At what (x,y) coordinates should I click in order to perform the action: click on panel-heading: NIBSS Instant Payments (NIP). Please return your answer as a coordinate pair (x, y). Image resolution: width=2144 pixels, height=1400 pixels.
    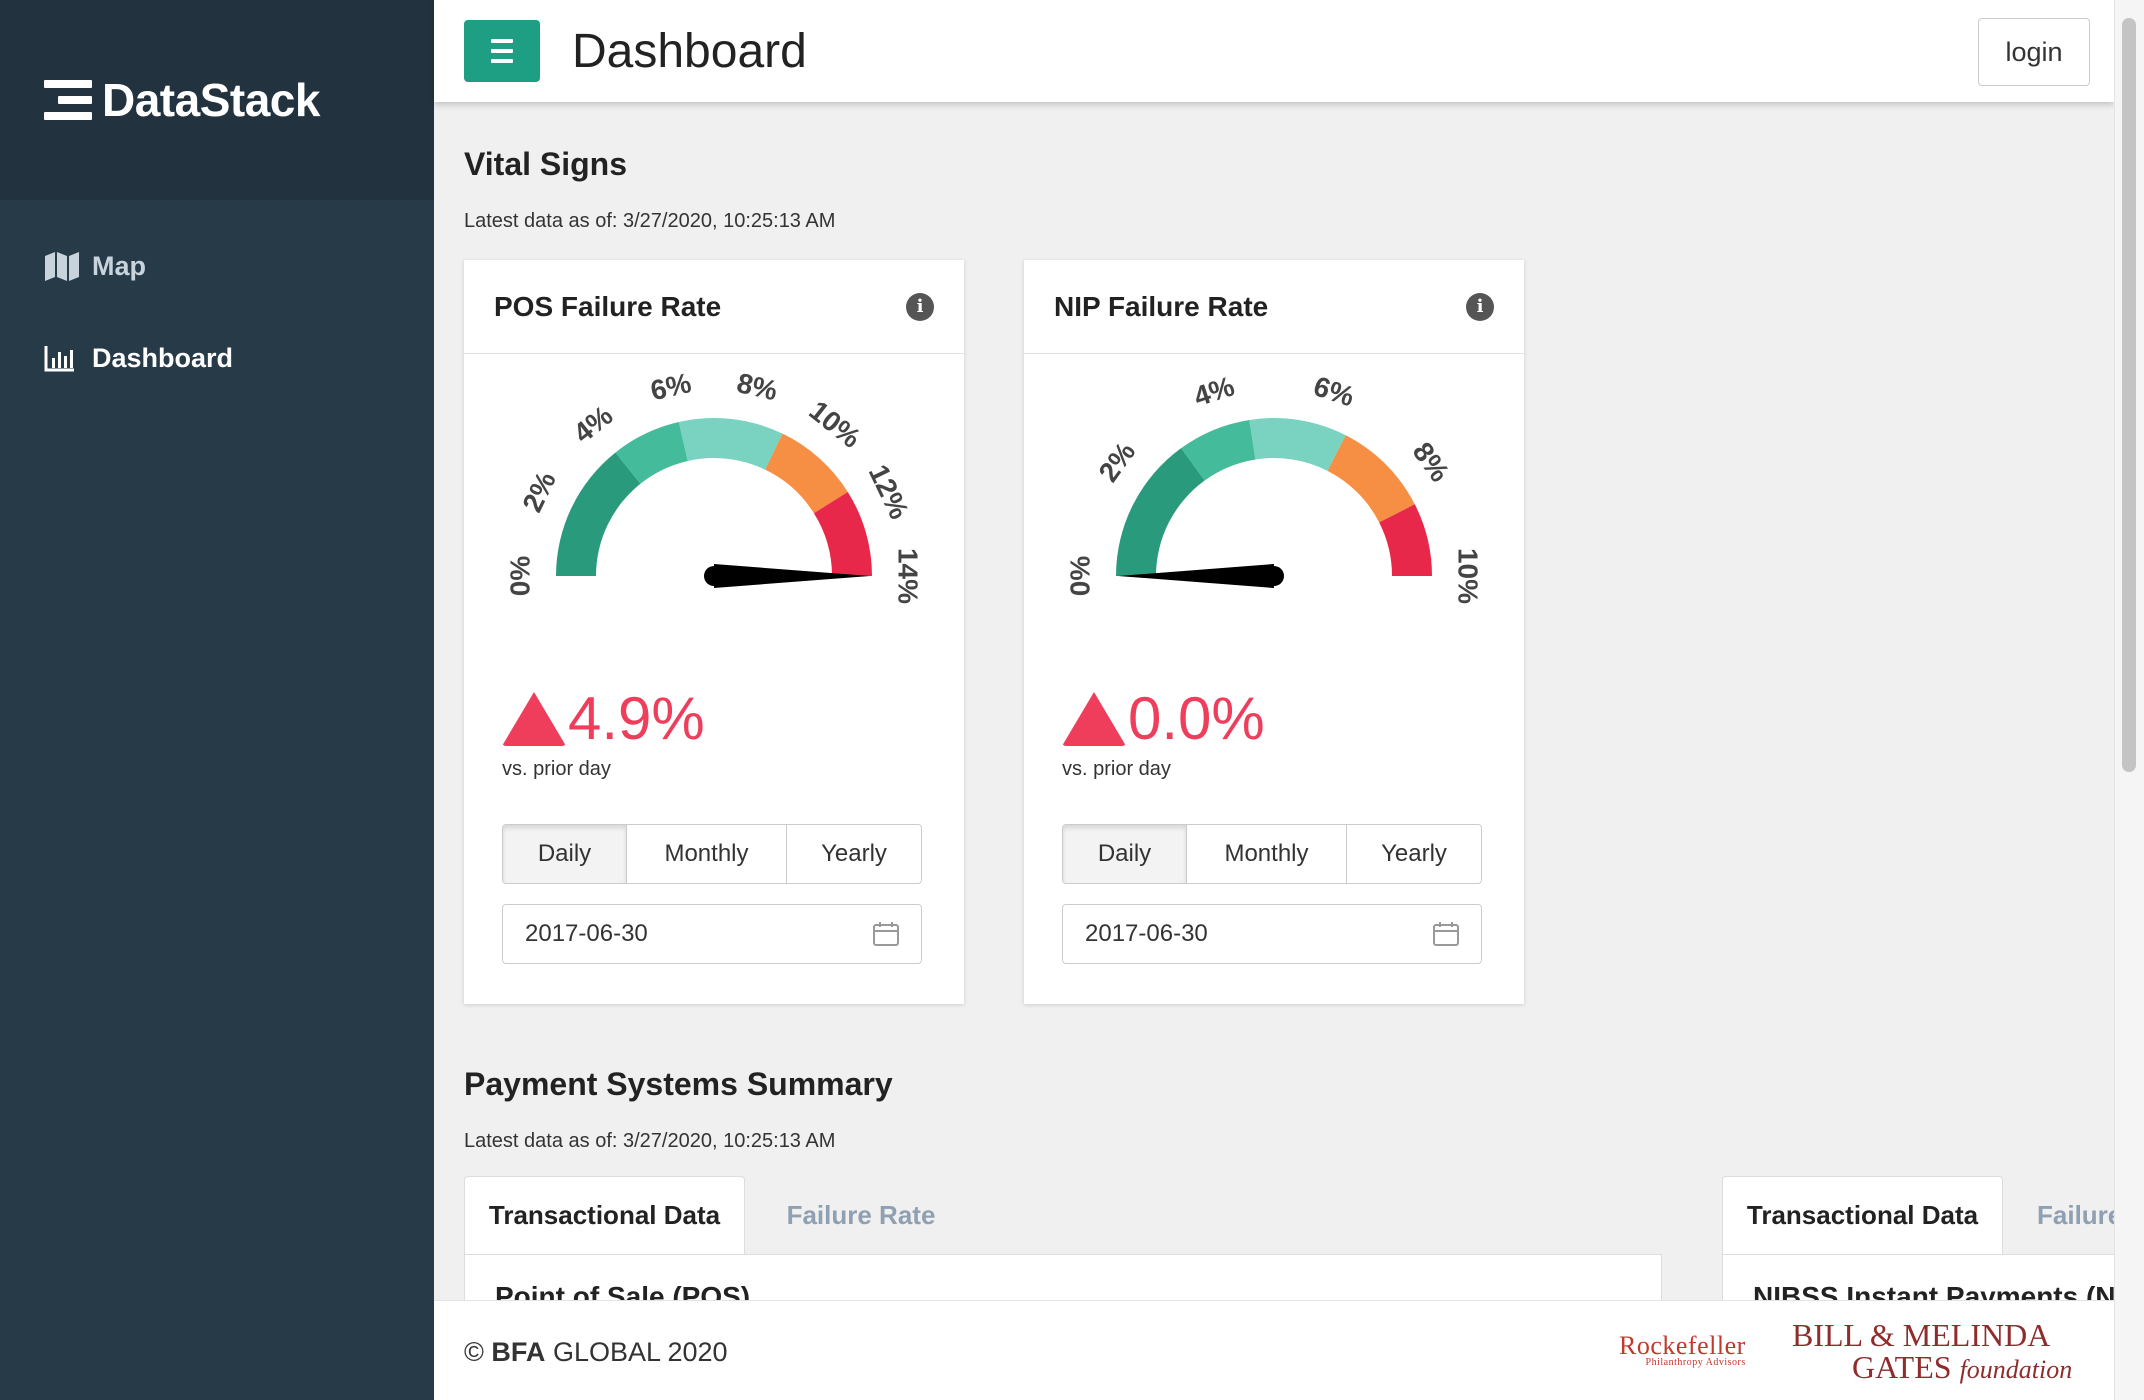
    Looking at the image, I should click on (1933, 1290).